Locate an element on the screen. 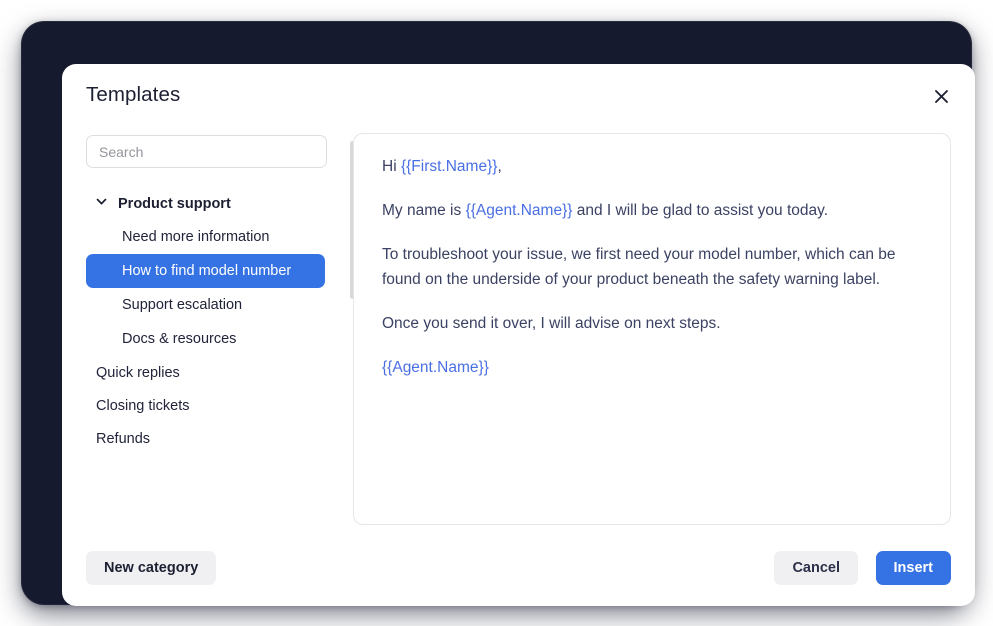 Image resolution: width=993 pixels, height=626 pixels. template-item-label: How to find model number is located at coordinates (207, 271).